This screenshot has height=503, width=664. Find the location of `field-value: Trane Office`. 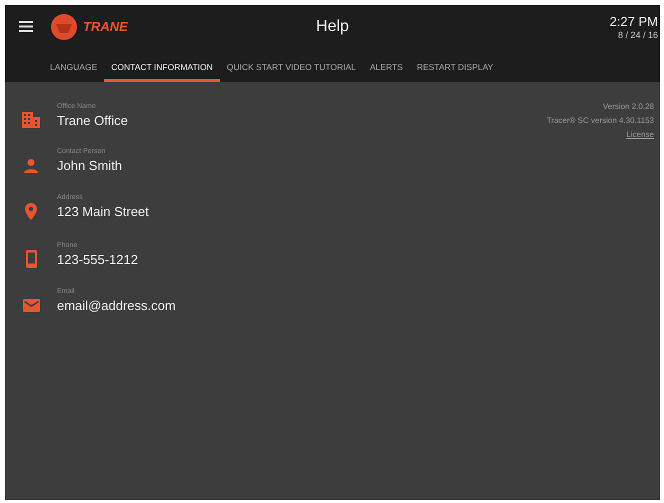

field-value: Trane Office is located at coordinates (92, 120).